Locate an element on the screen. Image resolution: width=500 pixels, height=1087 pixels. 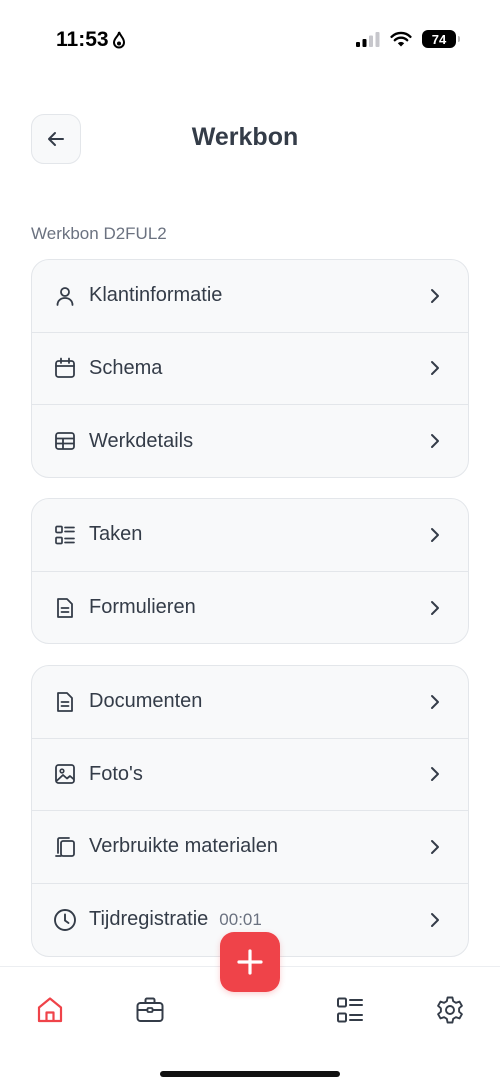
materials-icon is located at coordinates (65, 847).